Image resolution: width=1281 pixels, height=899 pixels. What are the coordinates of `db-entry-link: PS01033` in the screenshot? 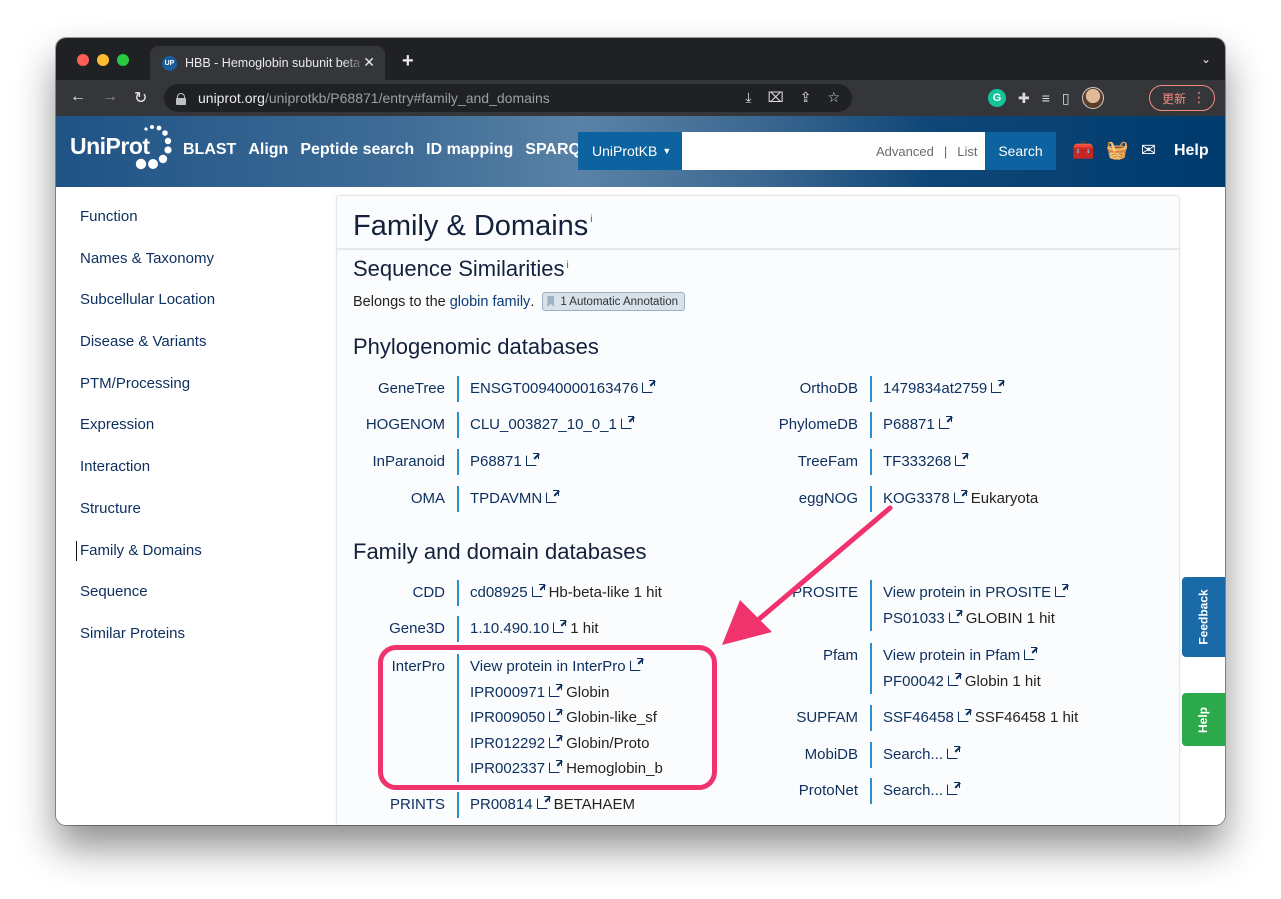 It's located at (914, 618).